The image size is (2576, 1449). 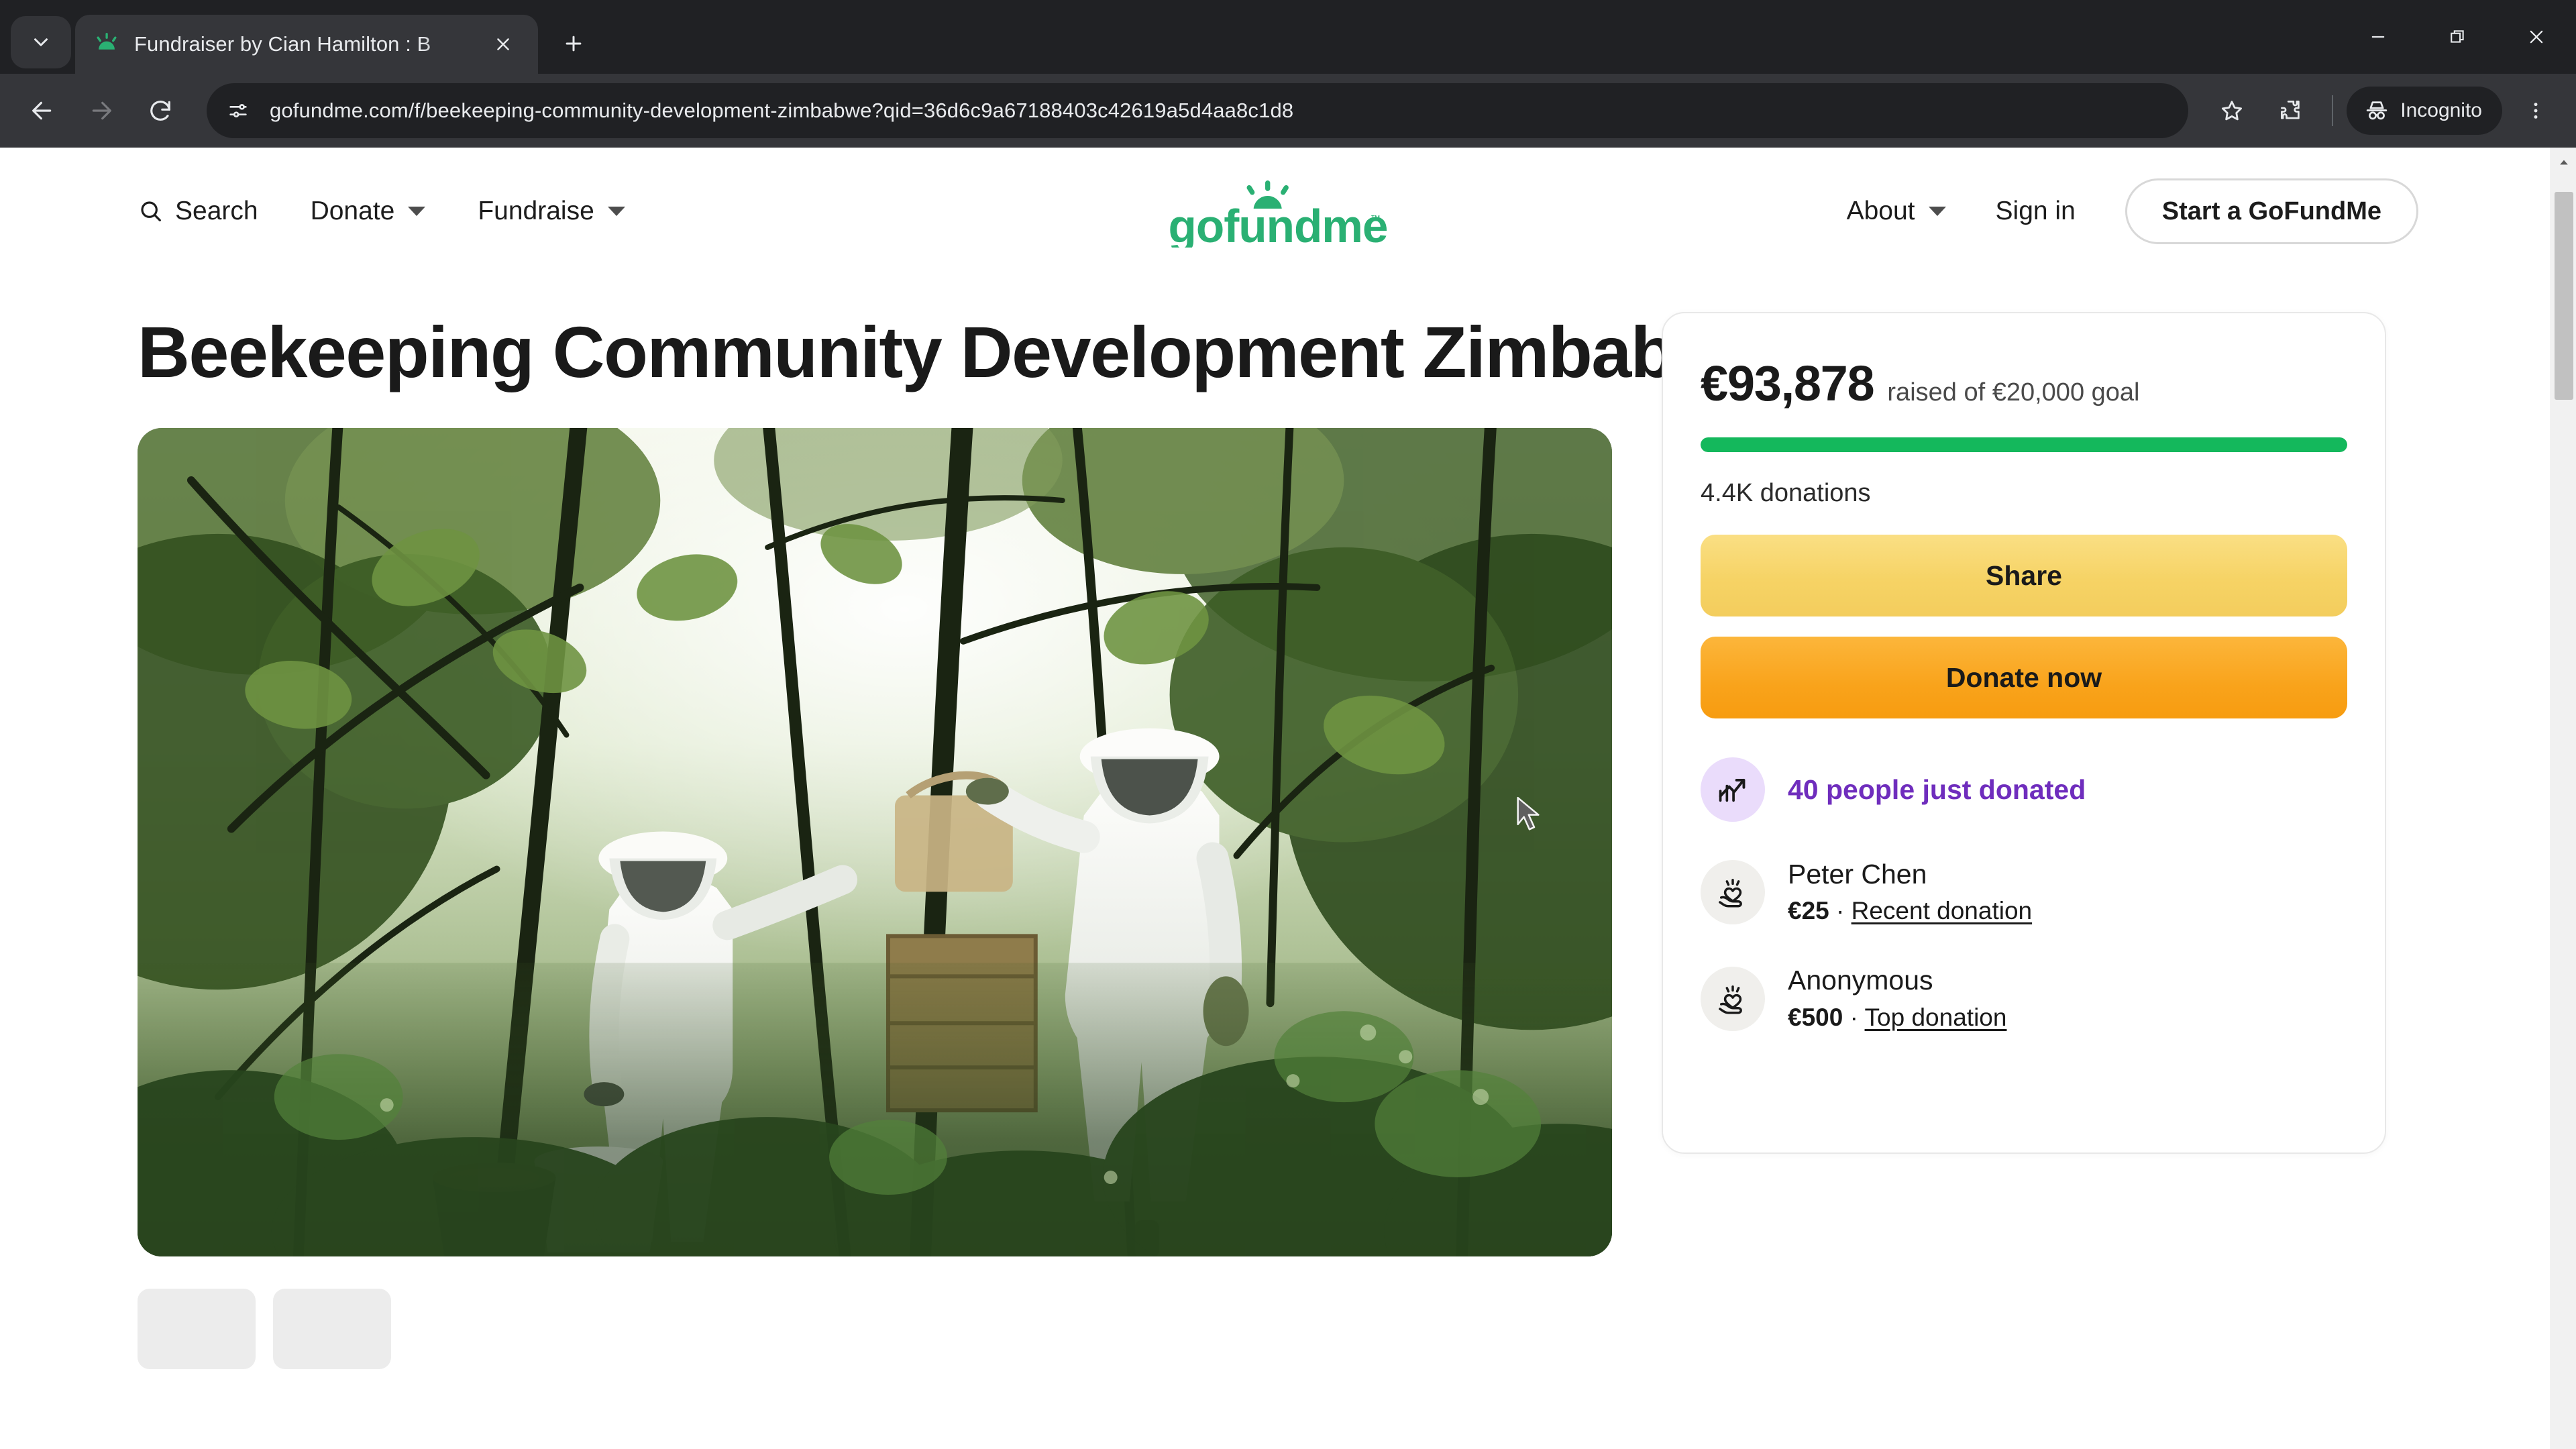 I want to click on donor-name: Anonymous, so click(x=1860, y=980).